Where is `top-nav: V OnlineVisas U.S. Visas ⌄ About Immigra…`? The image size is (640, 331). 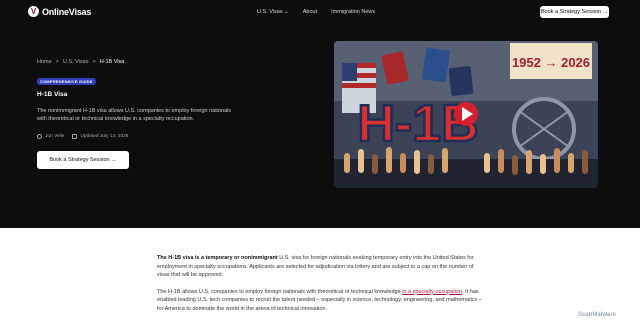
top-nav: V OnlineVisas U.S. Visas ⌄ About Immigra… is located at coordinates (320, 13).